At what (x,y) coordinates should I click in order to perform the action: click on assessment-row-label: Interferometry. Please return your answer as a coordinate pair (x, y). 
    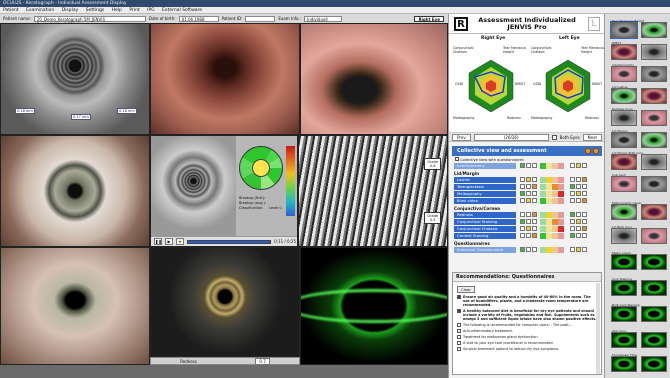
    Looking at the image, I should click on (485, 166).